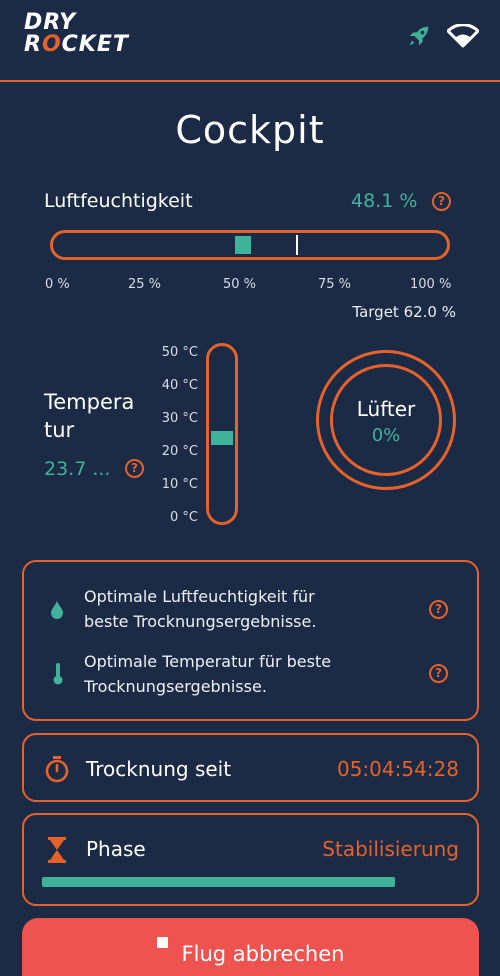 This screenshot has width=500, height=976. I want to click on drying-label: Trocknung seit, so click(159, 769).